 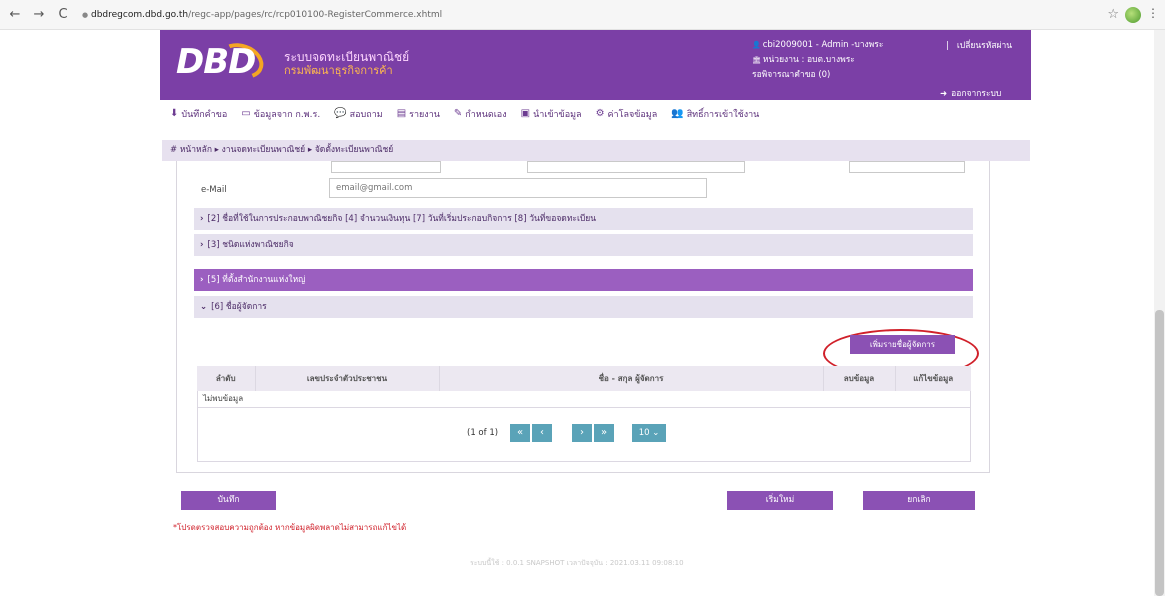 I want to click on logout-label: ออกจากระบบ, so click(x=976, y=94).